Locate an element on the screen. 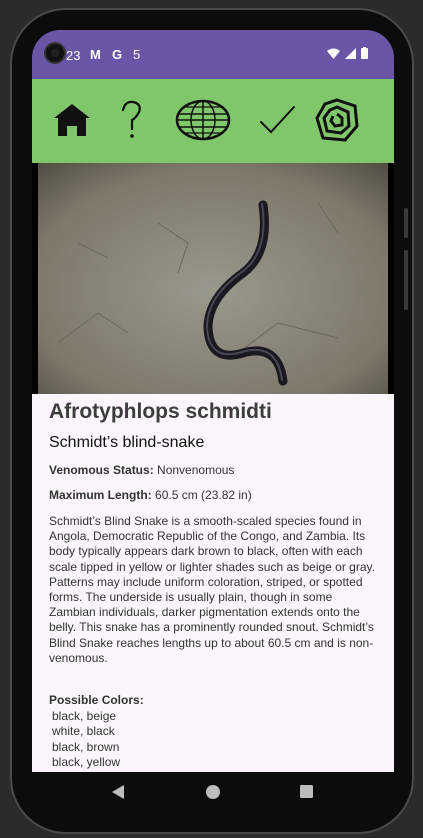  venomous-status-label: Venomous Status: is located at coordinates (101, 470).